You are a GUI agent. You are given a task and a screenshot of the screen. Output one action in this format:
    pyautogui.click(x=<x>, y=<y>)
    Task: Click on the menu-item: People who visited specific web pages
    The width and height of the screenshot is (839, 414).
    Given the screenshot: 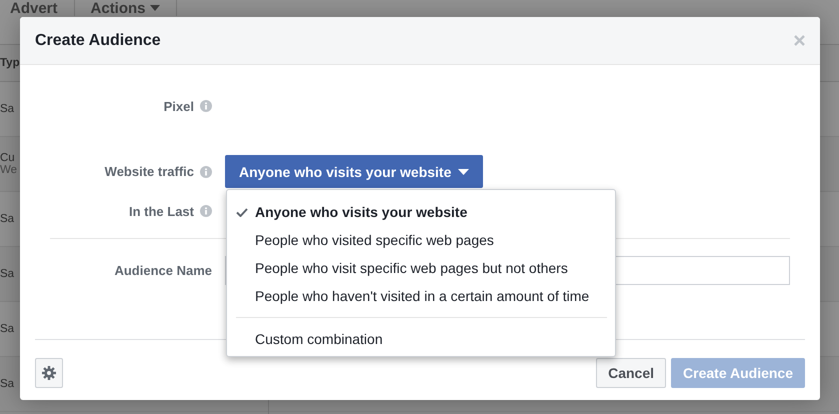 What is the action you would take?
    pyautogui.click(x=421, y=240)
    